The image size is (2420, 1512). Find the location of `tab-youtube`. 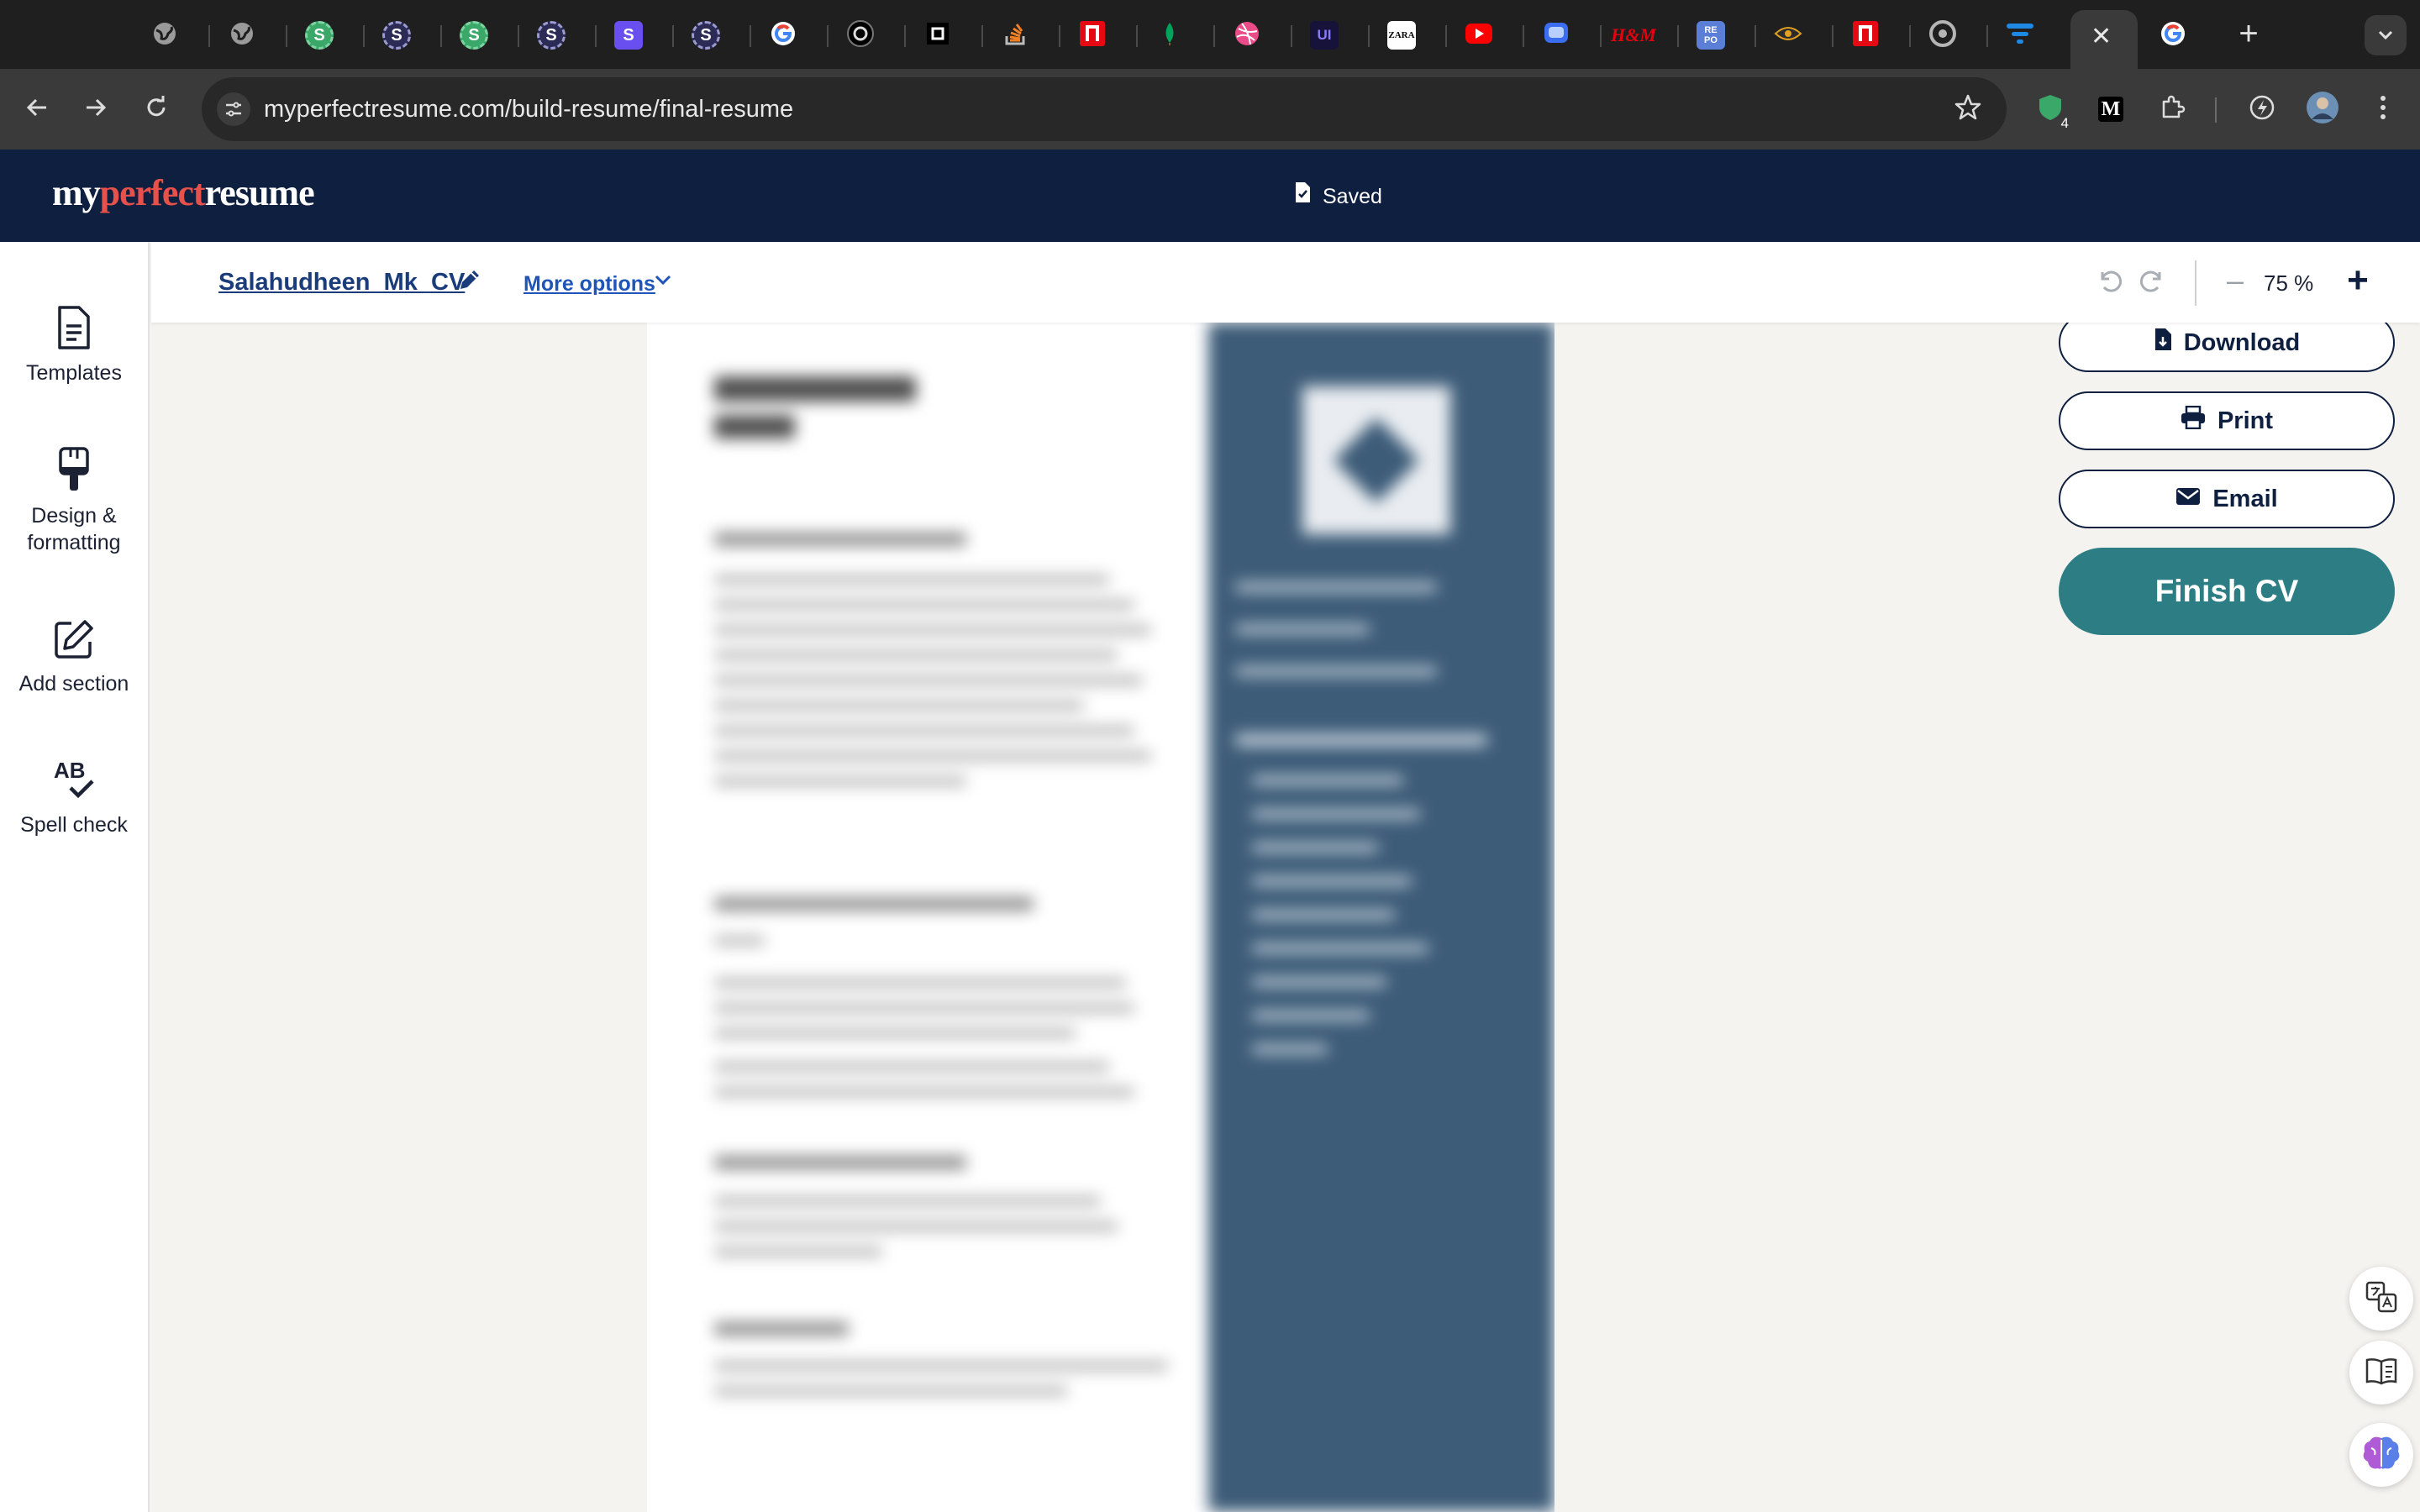

tab-youtube is located at coordinates (1479, 35).